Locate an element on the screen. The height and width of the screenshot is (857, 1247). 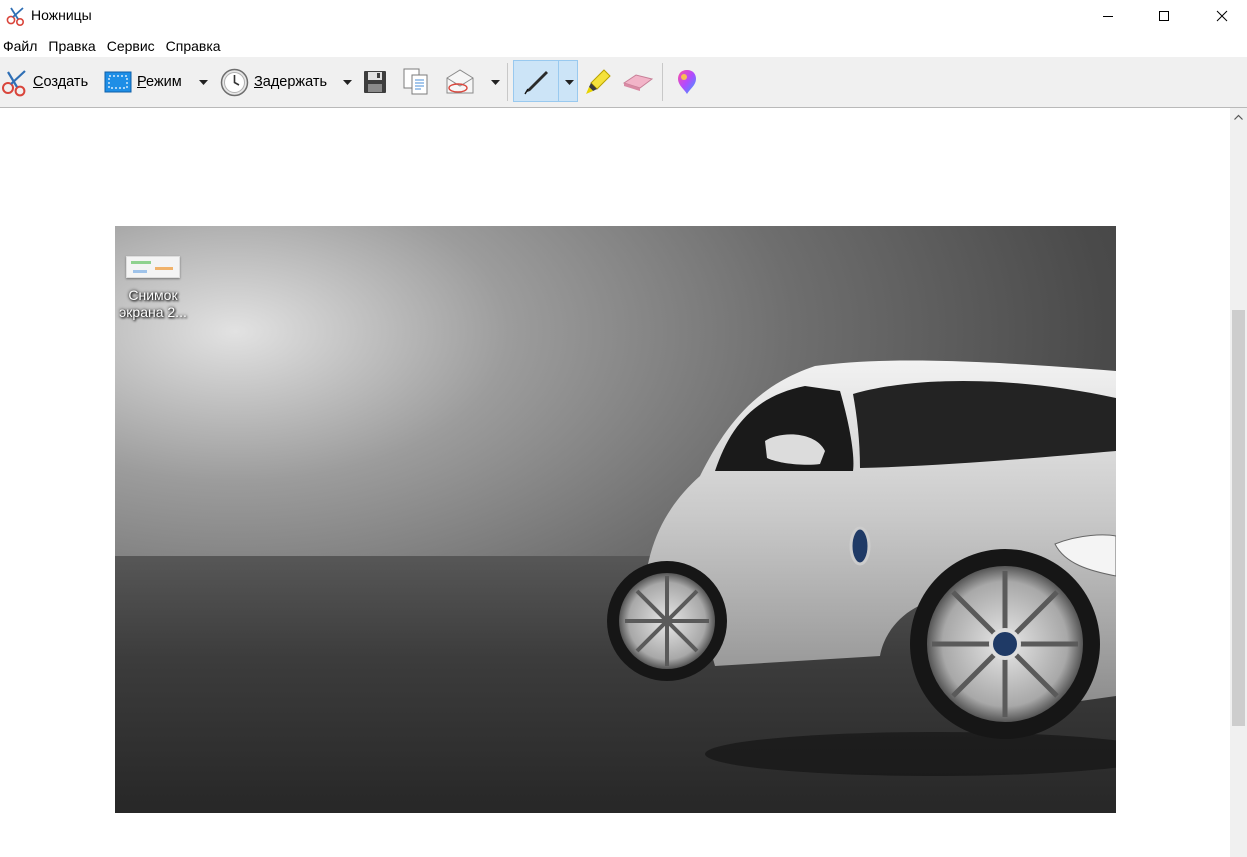
paint3d-icon is located at coordinates (687, 82).